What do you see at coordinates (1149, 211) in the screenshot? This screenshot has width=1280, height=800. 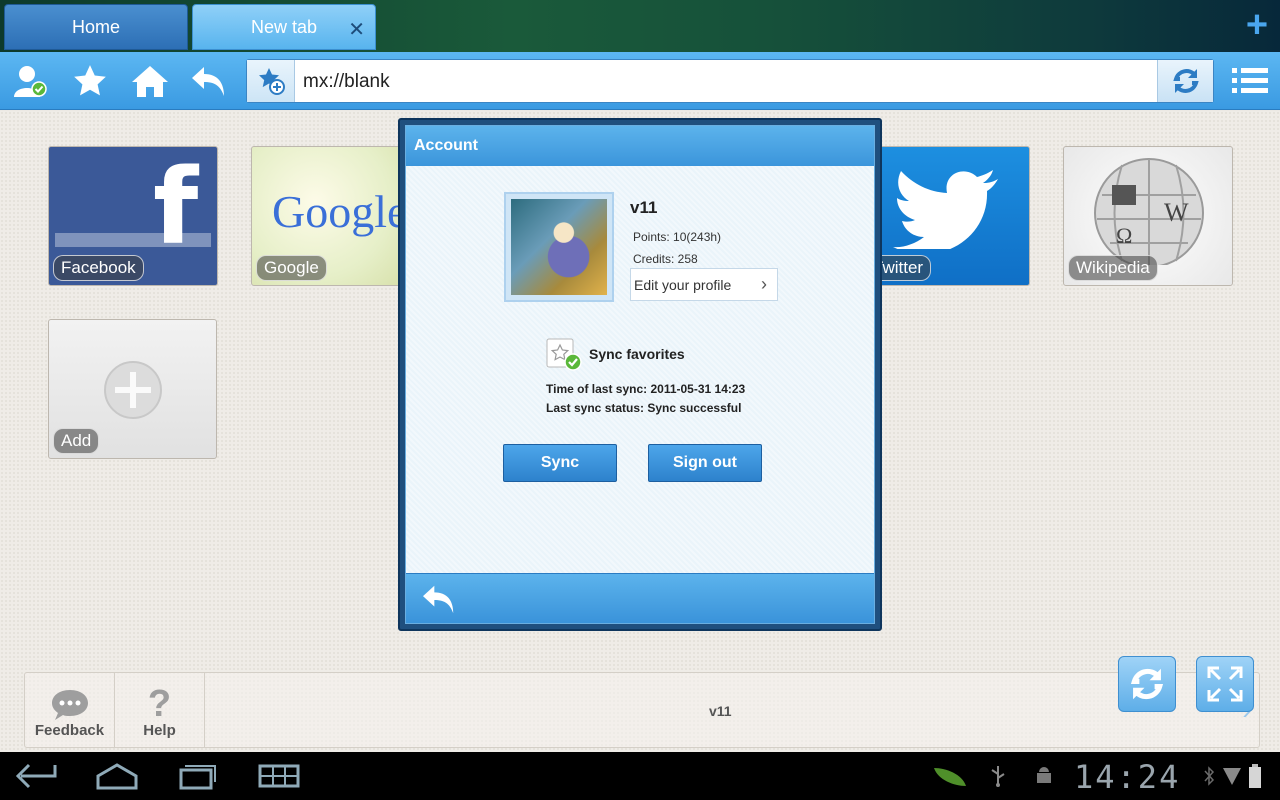 I see `wikipedia-globe-icon: W Ω` at bounding box center [1149, 211].